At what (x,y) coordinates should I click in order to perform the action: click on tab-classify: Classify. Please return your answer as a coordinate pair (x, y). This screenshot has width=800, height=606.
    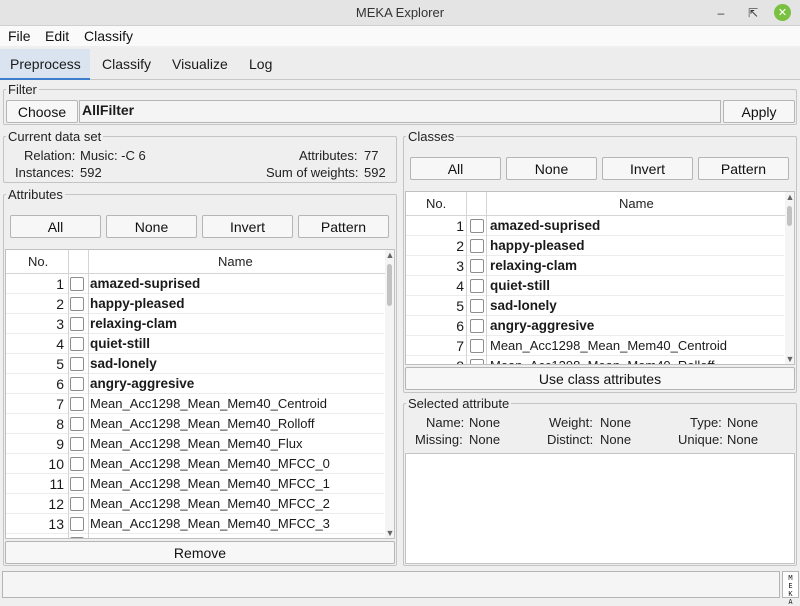
    Looking at the image, I should click on (126, 64).